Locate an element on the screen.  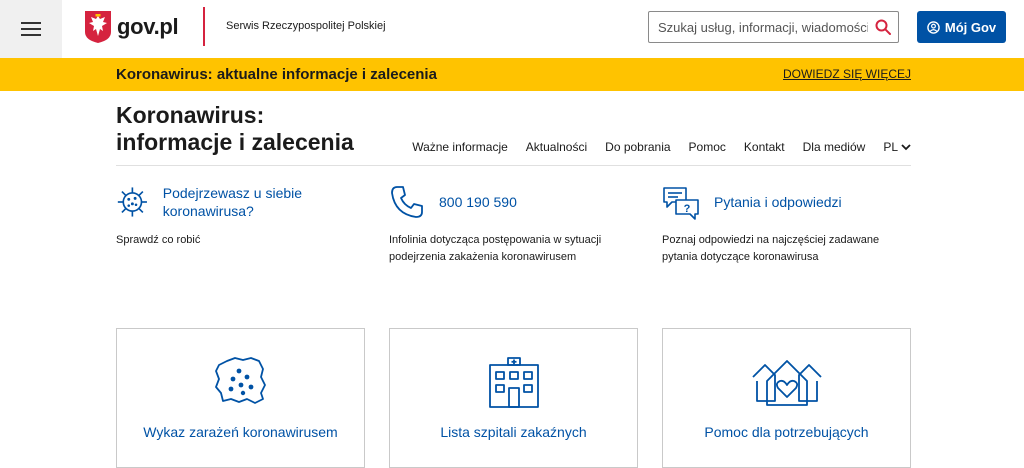
logo-divider is located at coordinates (204, 26).